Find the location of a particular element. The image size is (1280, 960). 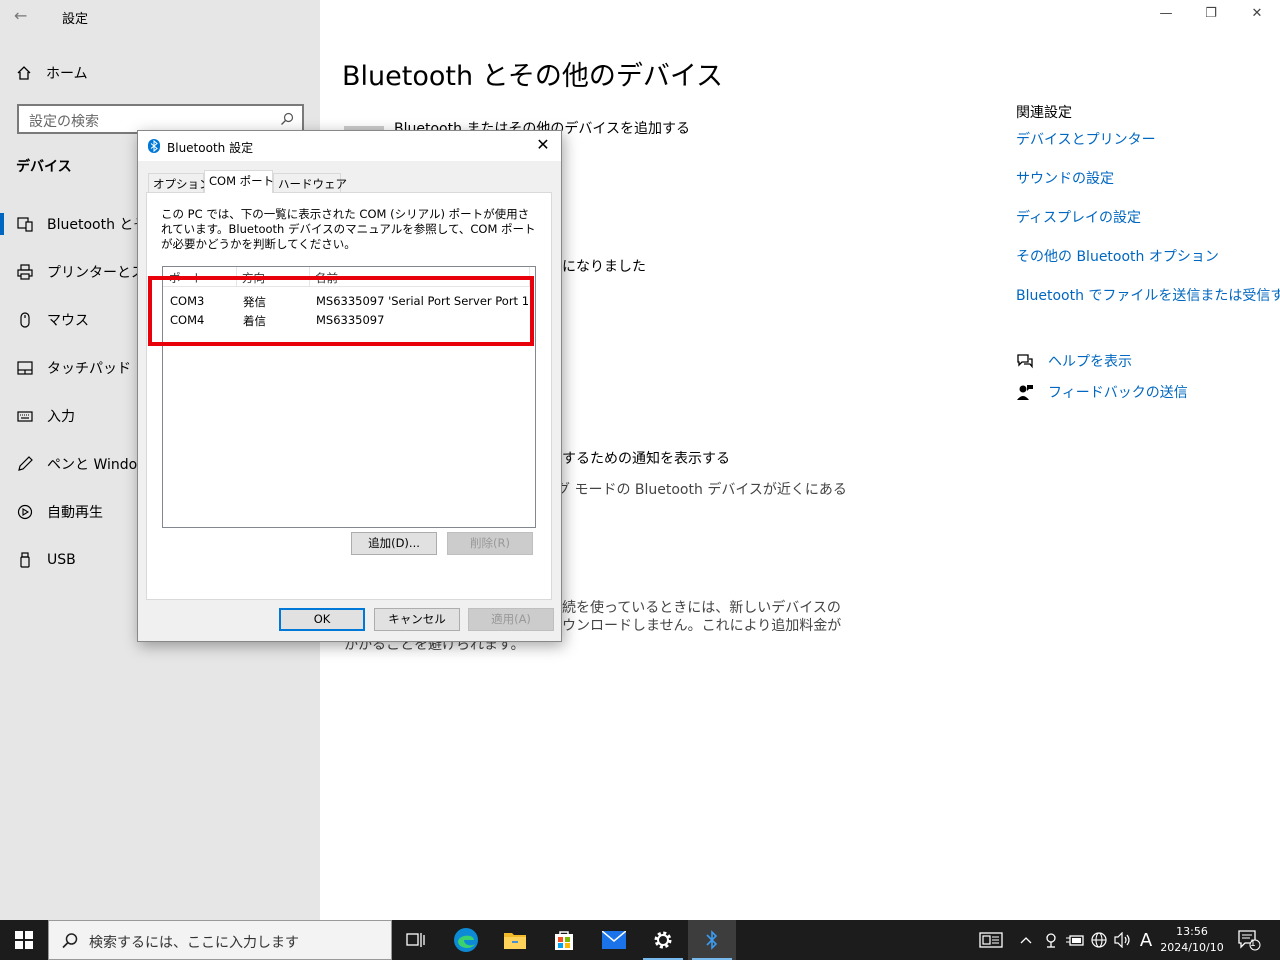

close-window-button: ✕ is located at coordinates (1257, 16).